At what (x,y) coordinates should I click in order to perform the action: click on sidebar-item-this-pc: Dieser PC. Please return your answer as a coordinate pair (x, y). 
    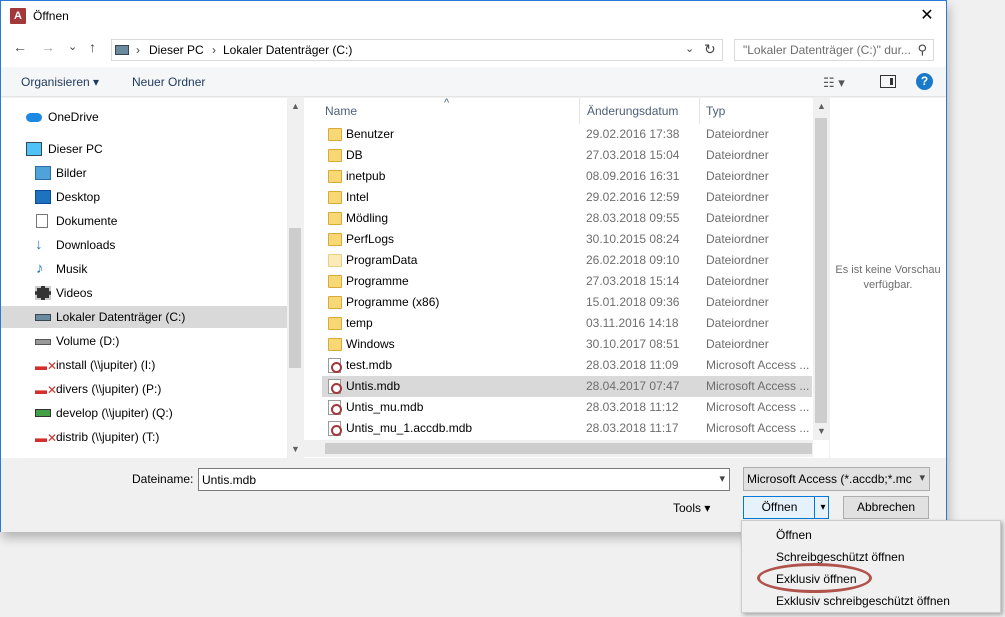
    Looking at the image, I should click on (144, 149).